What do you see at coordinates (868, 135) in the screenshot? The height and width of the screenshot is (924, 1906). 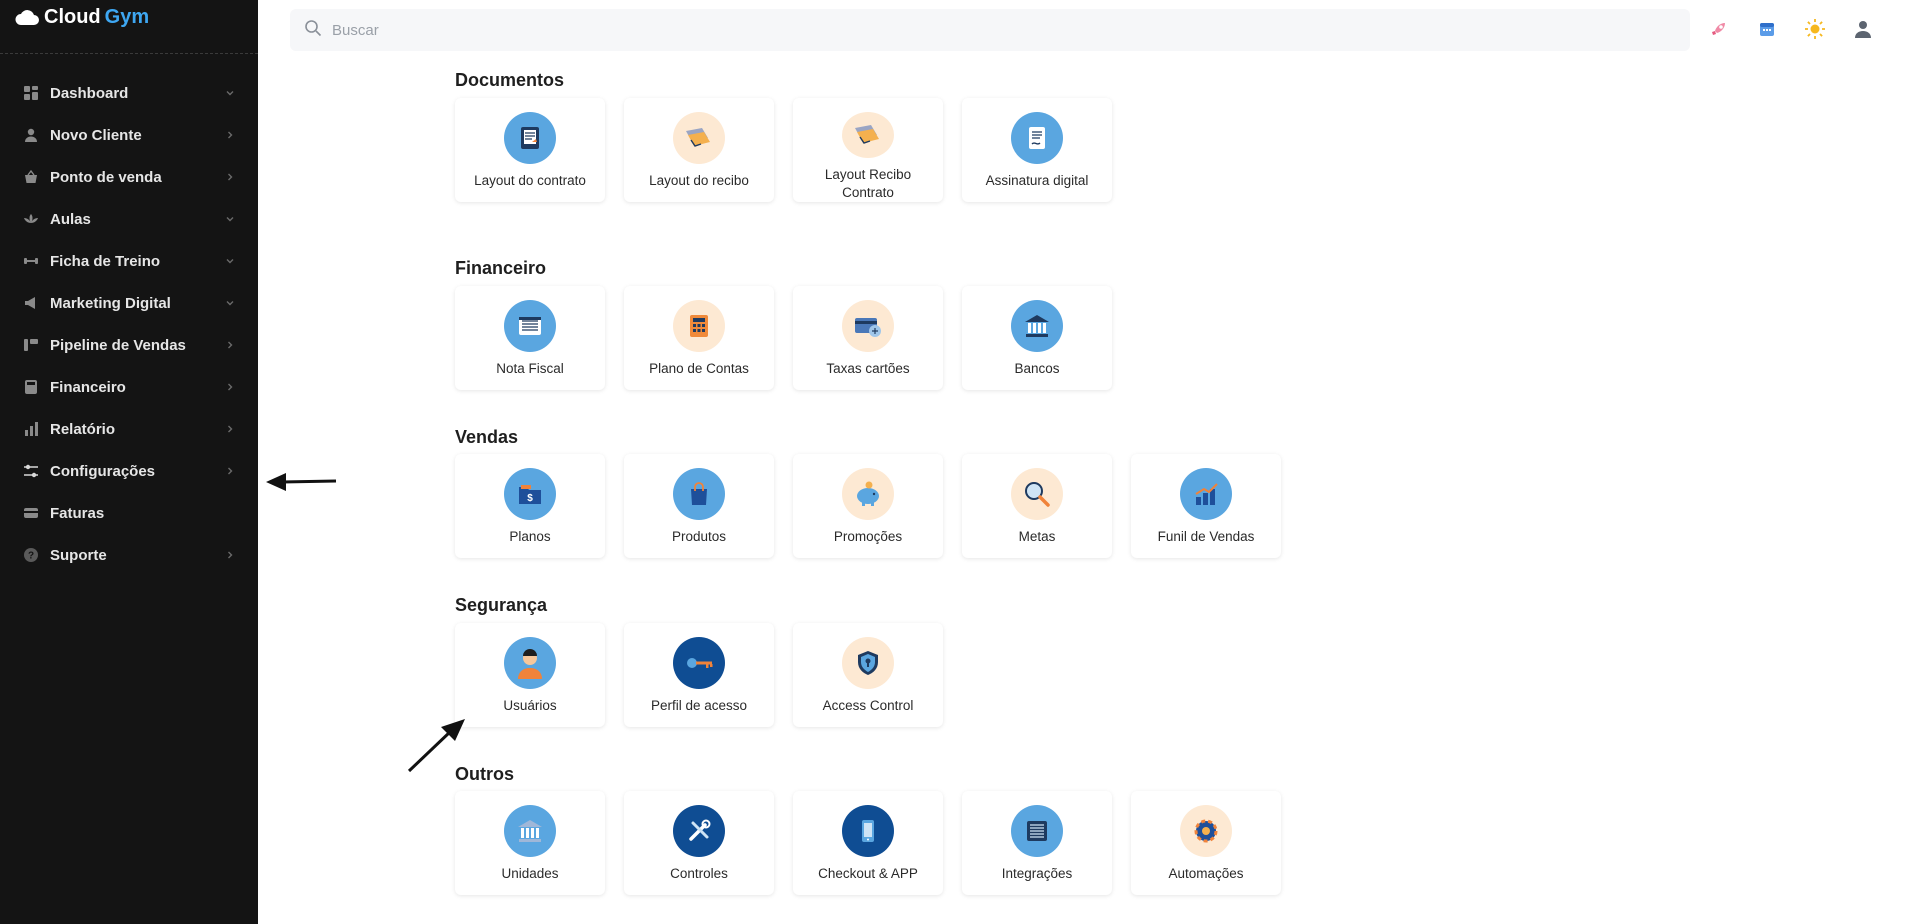 I see `receipt-contract-icon` at bounding box center [868, 135].